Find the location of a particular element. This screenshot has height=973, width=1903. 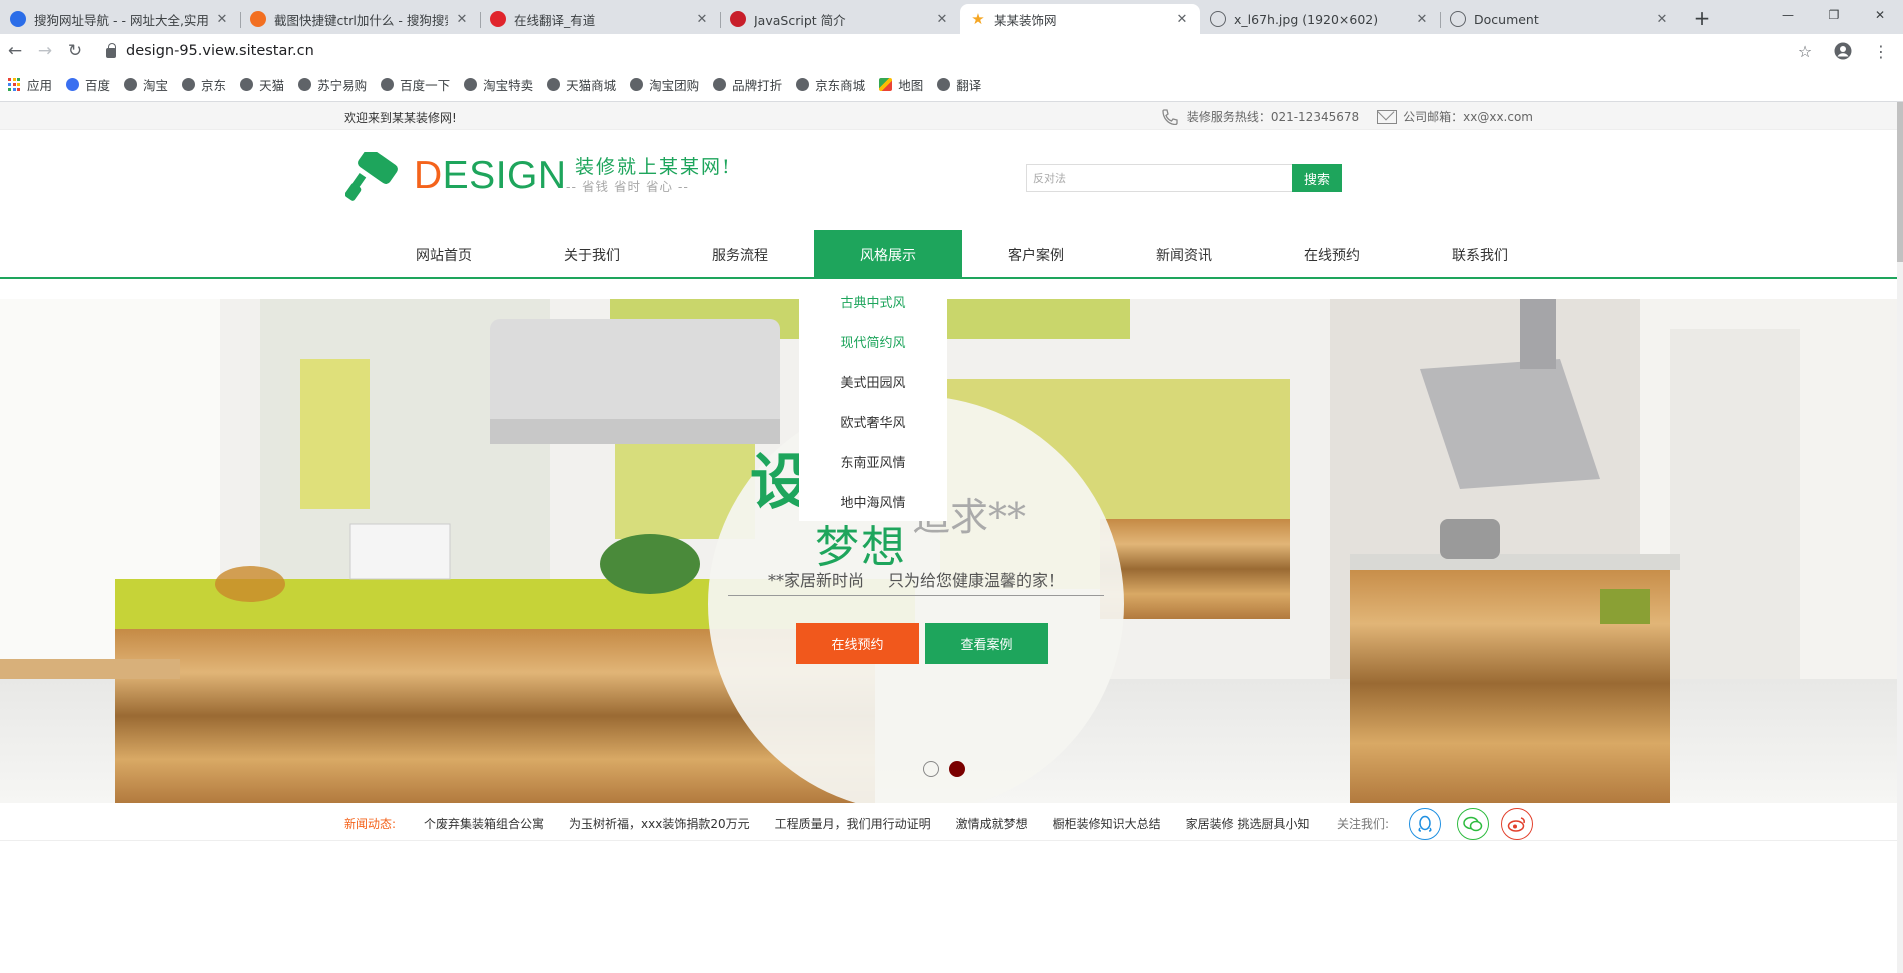

news-link: 为玉树祈福，xxx装饰捐款20万元 is located at coordinates (659, 823).